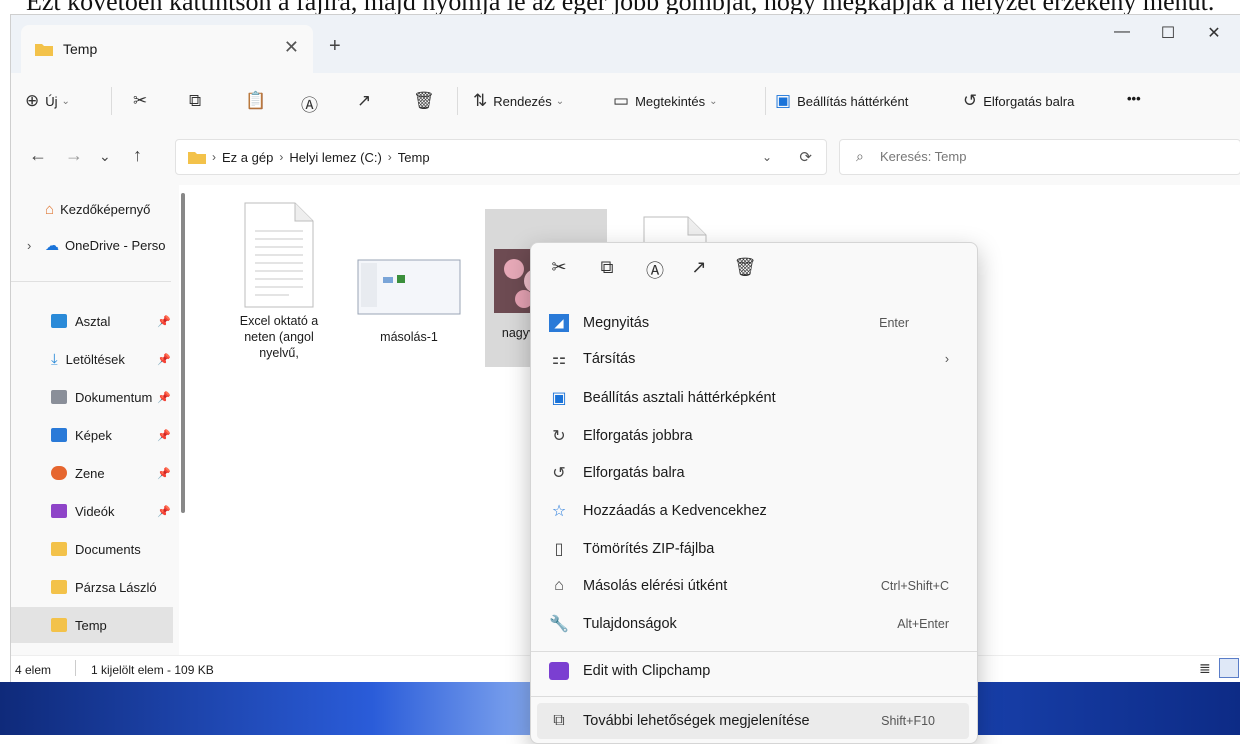 The image size is (1240, 744). What do you see at coordinates (1018, 101) in the screenshot?
I see `rotate-left-button: ↺ Elforgatás balra` at bounding box center [1018, 101].